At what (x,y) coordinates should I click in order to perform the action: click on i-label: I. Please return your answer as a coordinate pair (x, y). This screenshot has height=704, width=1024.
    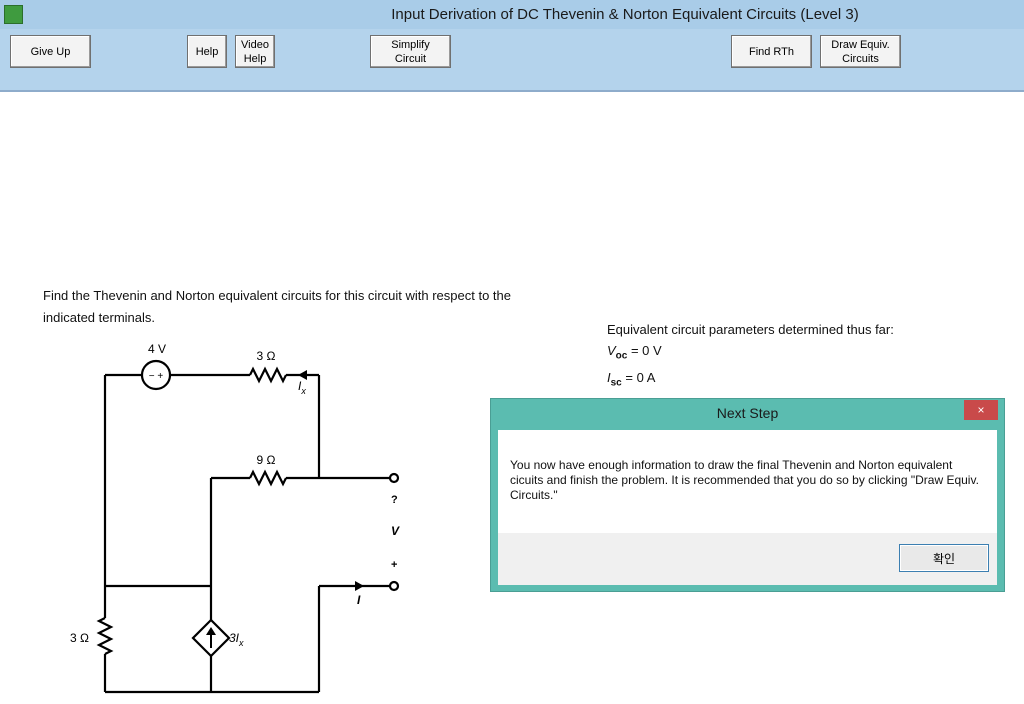
    Looking at the image, I should click on (359, 600).